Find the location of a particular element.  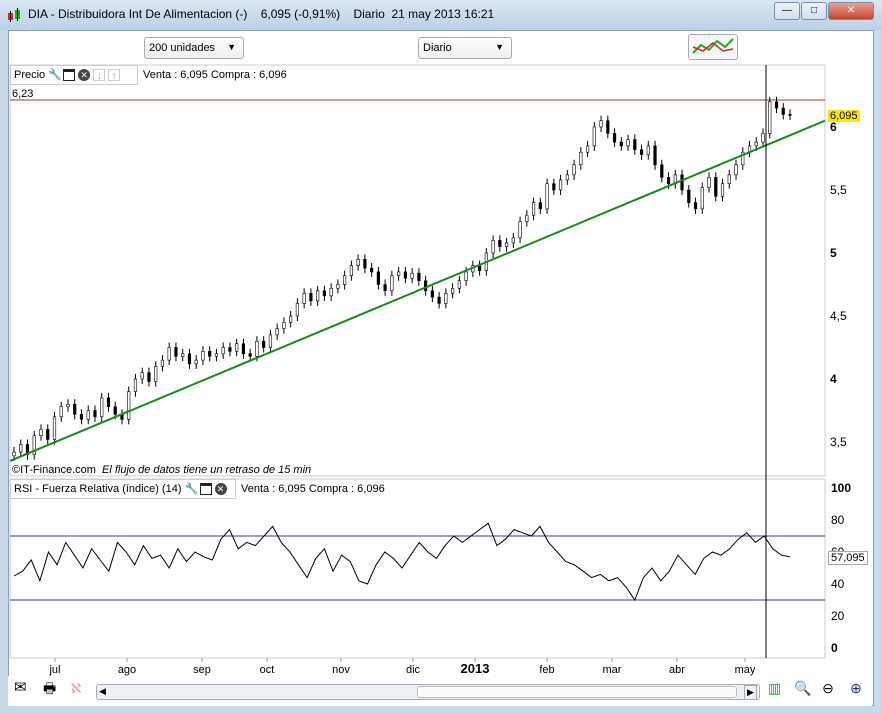

time-tick-label: abr is located at coordinates (677, 670).